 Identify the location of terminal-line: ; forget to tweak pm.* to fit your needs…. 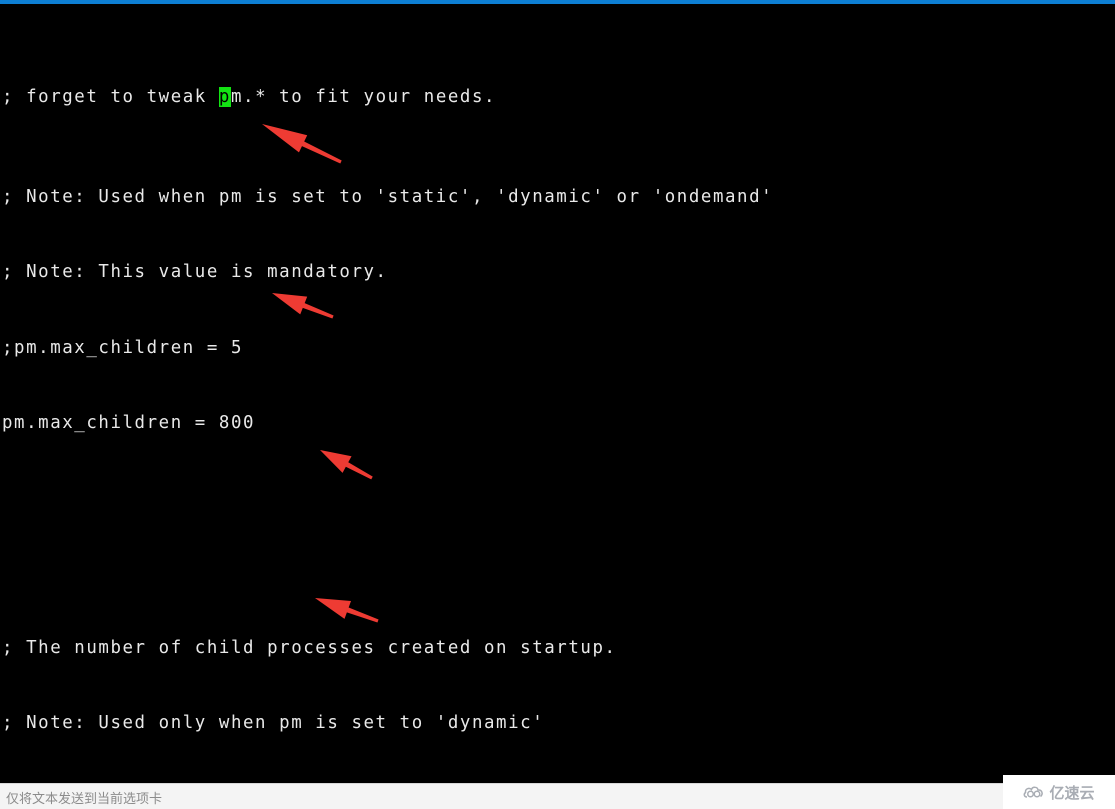
(484, 97).